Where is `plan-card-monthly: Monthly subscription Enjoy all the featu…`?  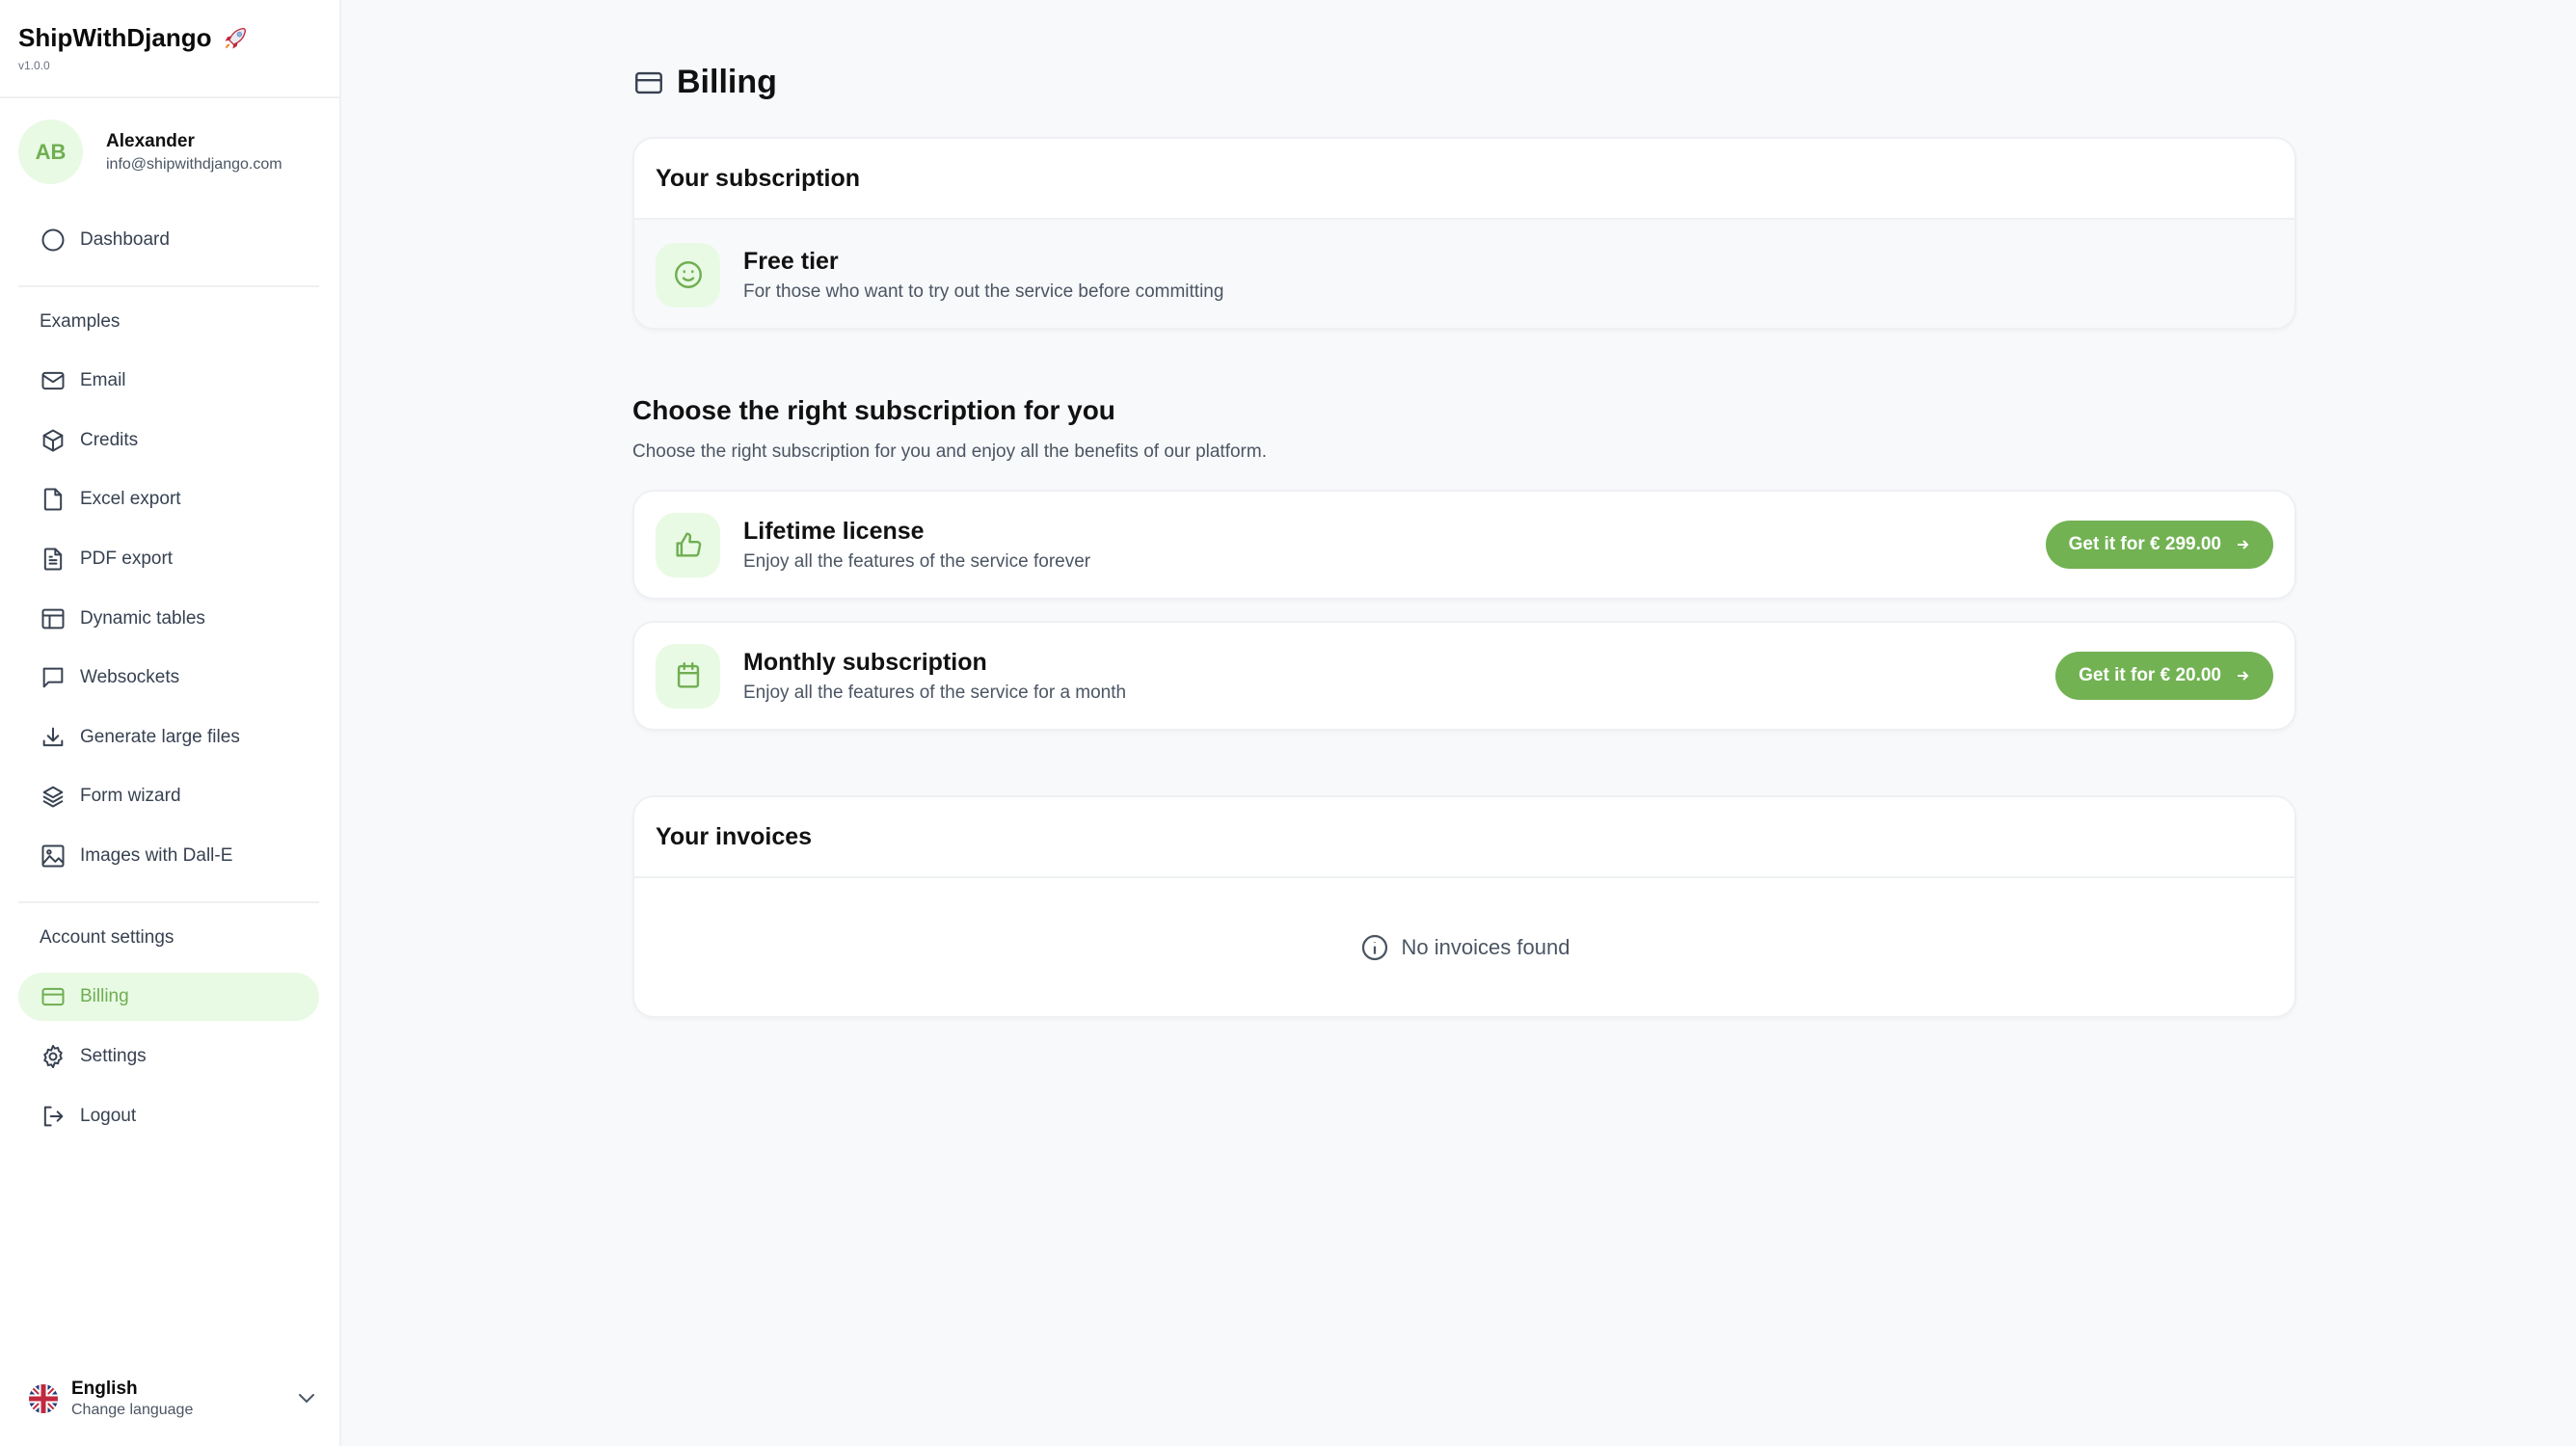
plan-card-monthly: Monthly subscription Enjoy all the featu… is located at coordinates (1464, 676).